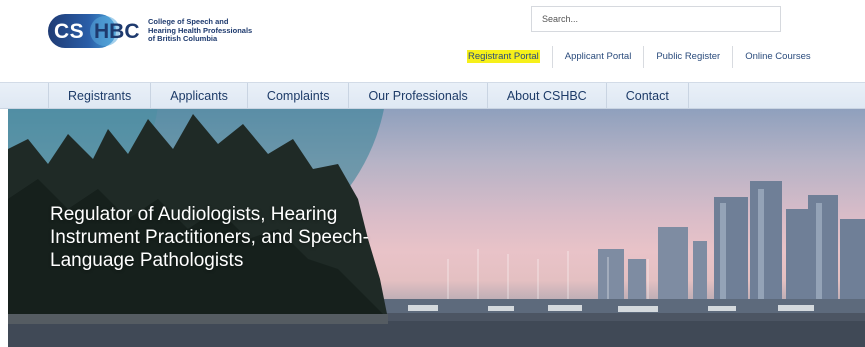 The image size is (865, 347). I want to click on applicant-portal-label: Applicant Portal, so click(598, 56).